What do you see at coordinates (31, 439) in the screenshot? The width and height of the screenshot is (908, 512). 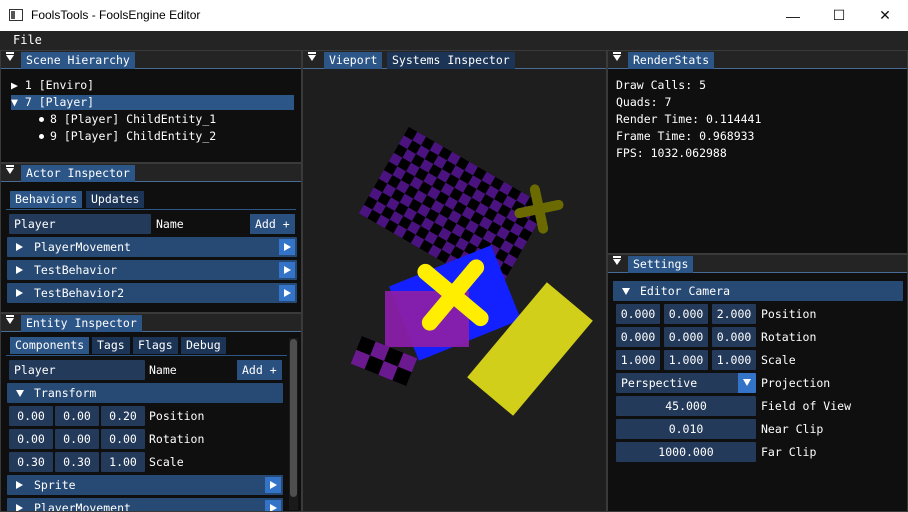 I see `rotation-x-field: 0.00` at bounding box center [31, 439].